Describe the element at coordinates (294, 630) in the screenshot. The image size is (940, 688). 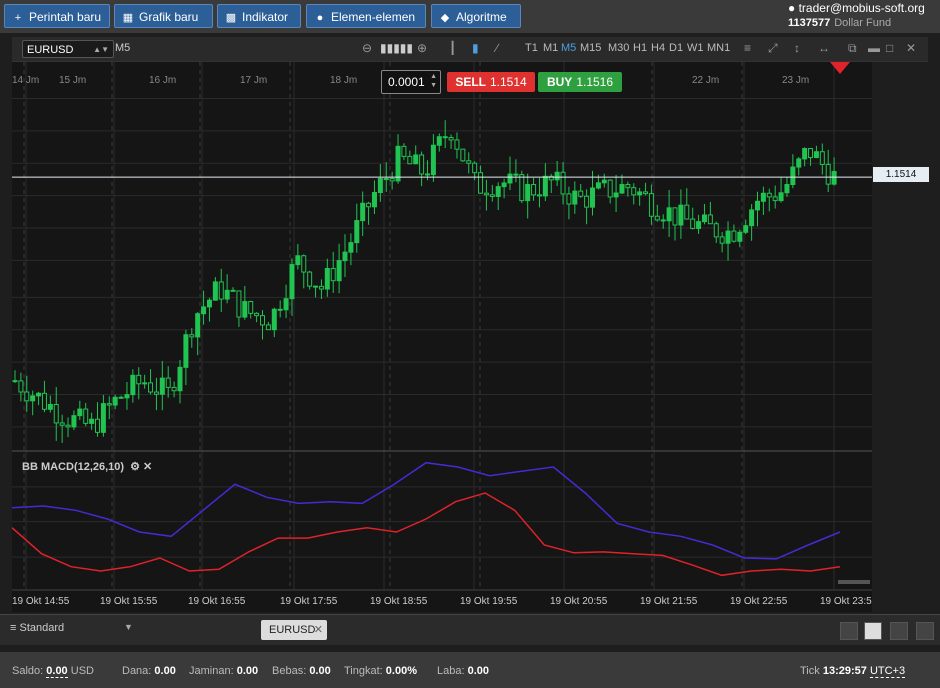
I see `chart-tab-eurusd: EURUSD ✕` at that location.